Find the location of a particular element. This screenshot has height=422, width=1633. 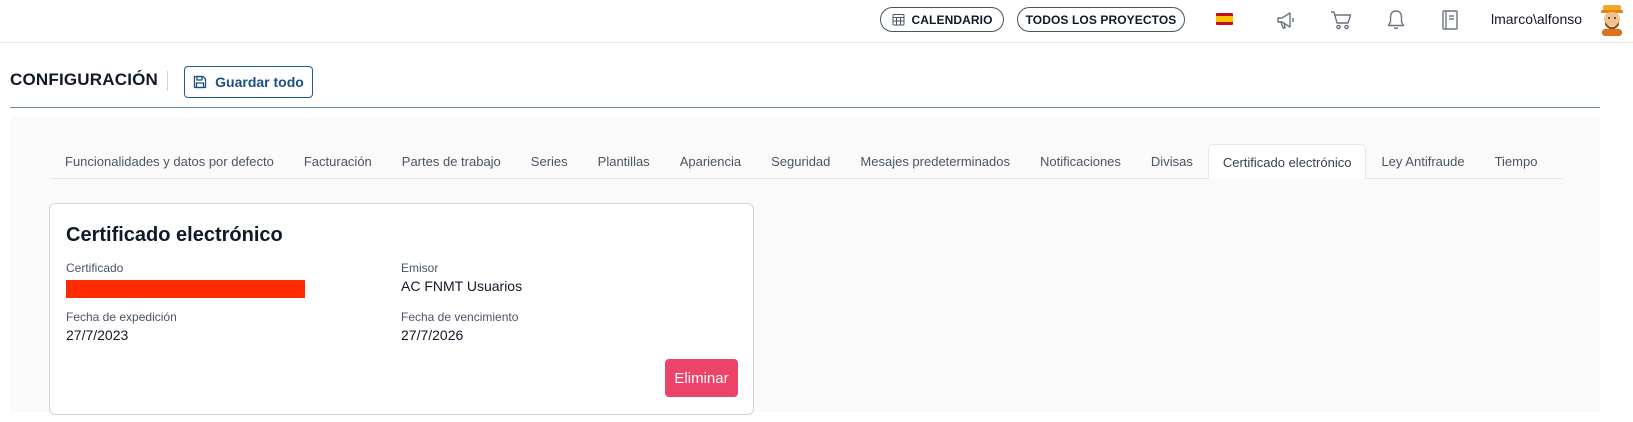

tab-mensajes: Mesajes predeterminados is located at coordinates (935, 161).